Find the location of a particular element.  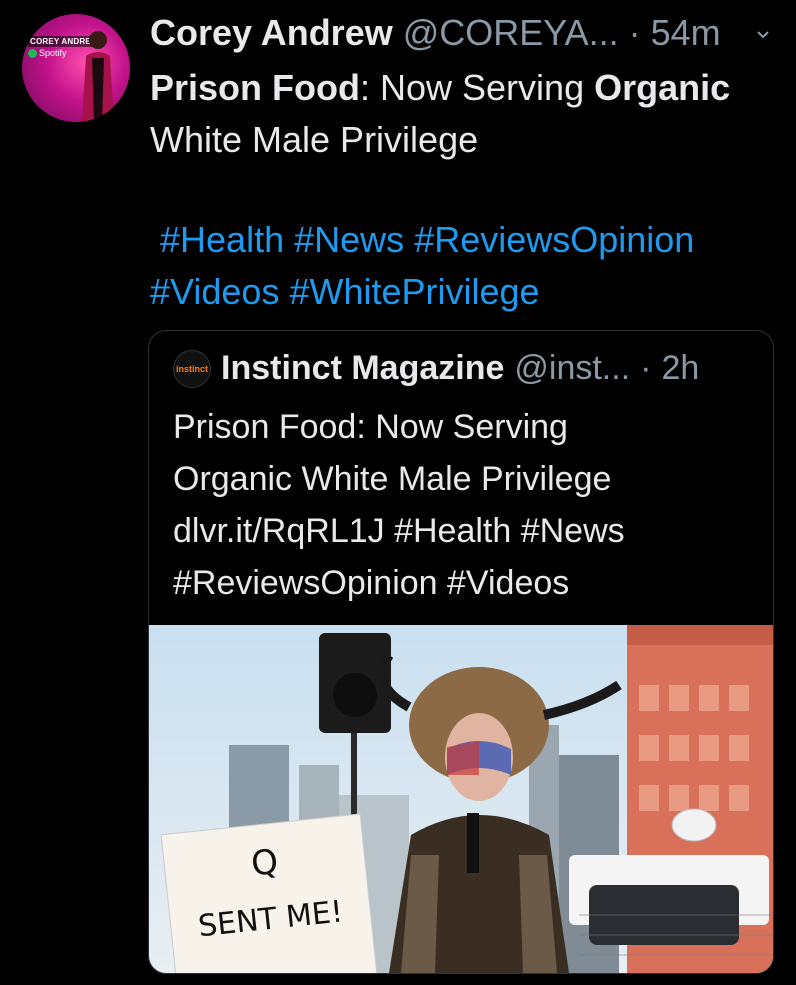

quoted-text-line: Organic White Male Privilege is located at coordinates (392, 479).